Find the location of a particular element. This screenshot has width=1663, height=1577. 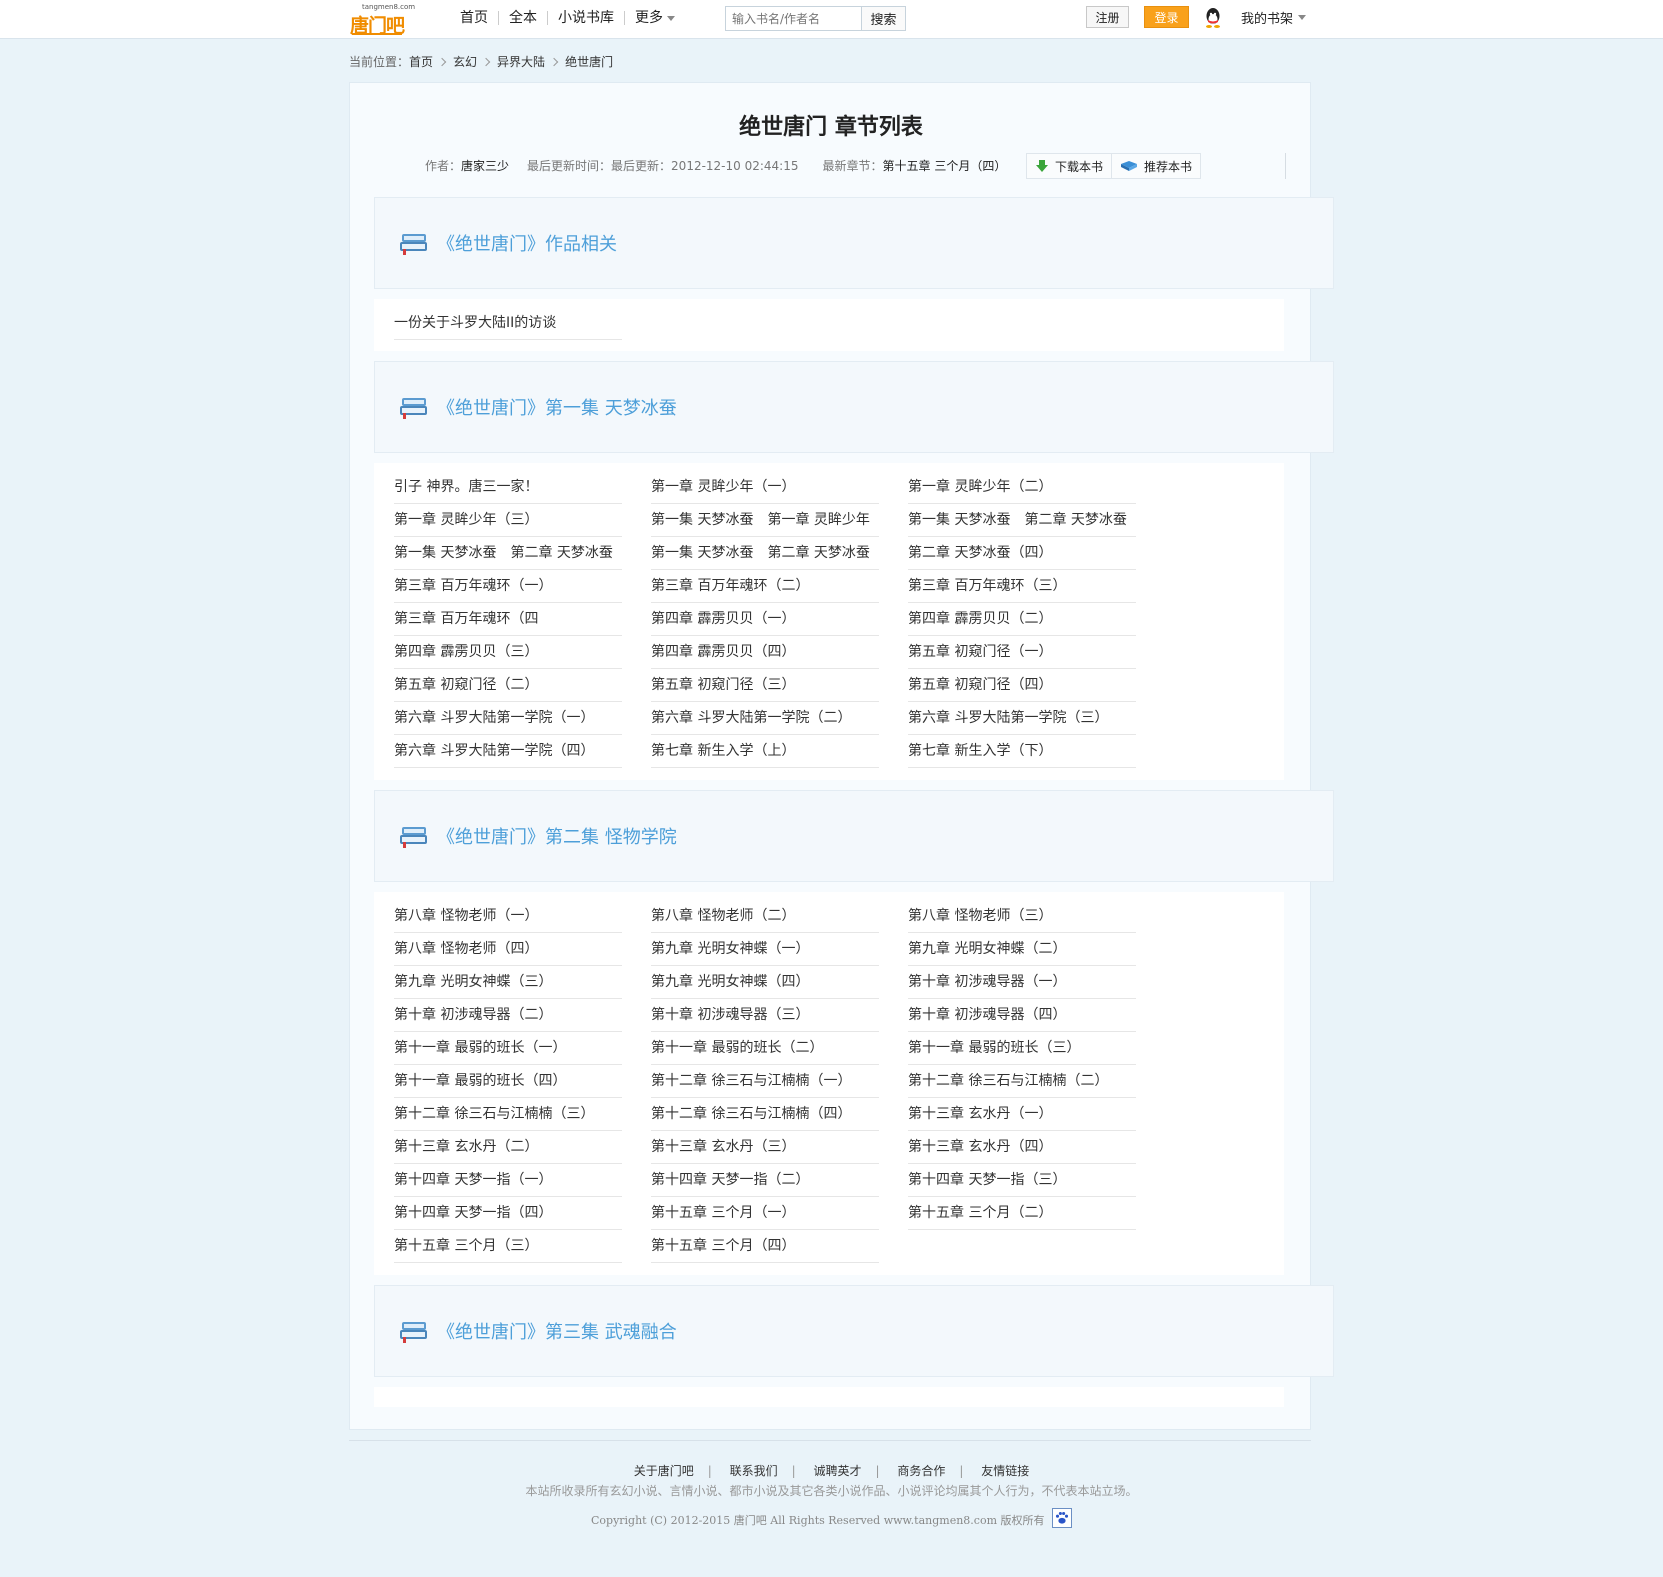

chapter-link: 第九章 光明女神蝶（三） is located at coordinates (508, 982).